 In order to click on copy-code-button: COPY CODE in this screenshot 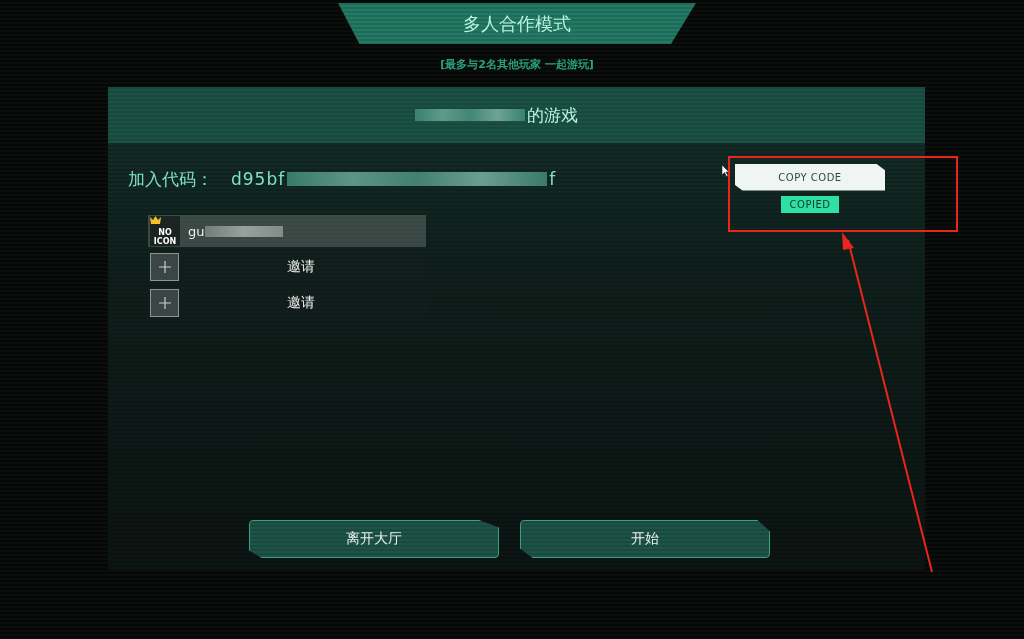, I will do `click(810, 177)`.